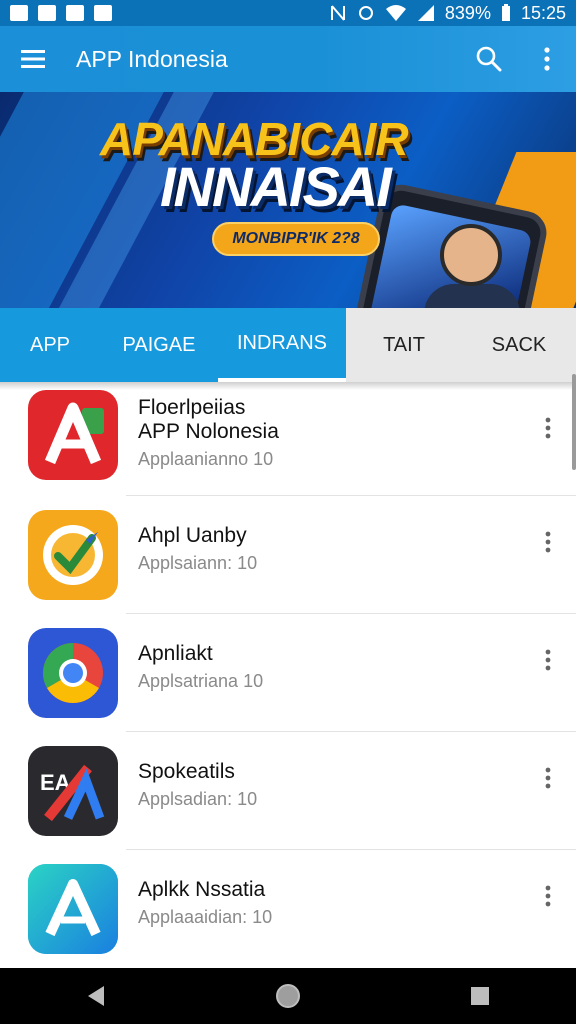 The image size is (576, 1024). I want to click on letter-a-teal-app-icon, so click(73, 909).